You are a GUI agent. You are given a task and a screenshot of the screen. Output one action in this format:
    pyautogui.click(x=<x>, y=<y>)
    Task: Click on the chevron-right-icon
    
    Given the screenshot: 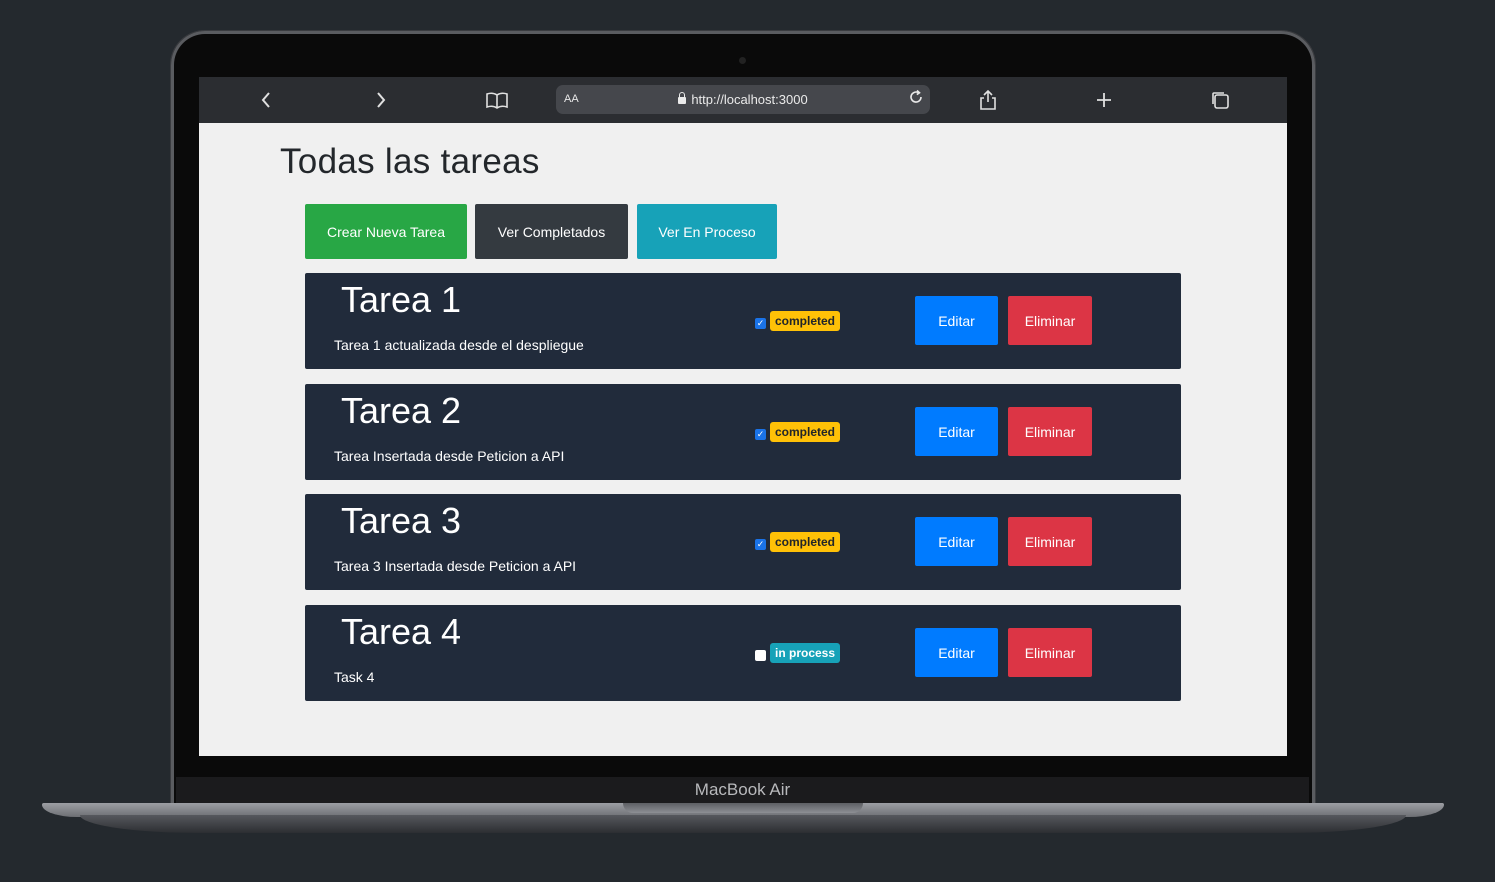 What is the action you would take?
    pyautogui.click(x=381, y=100)
    